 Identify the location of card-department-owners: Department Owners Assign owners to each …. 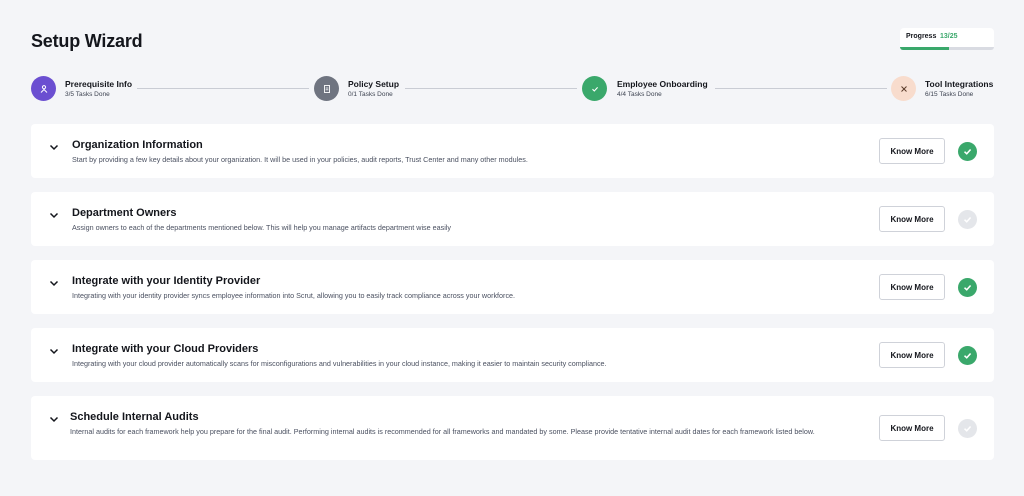
(512, 219).